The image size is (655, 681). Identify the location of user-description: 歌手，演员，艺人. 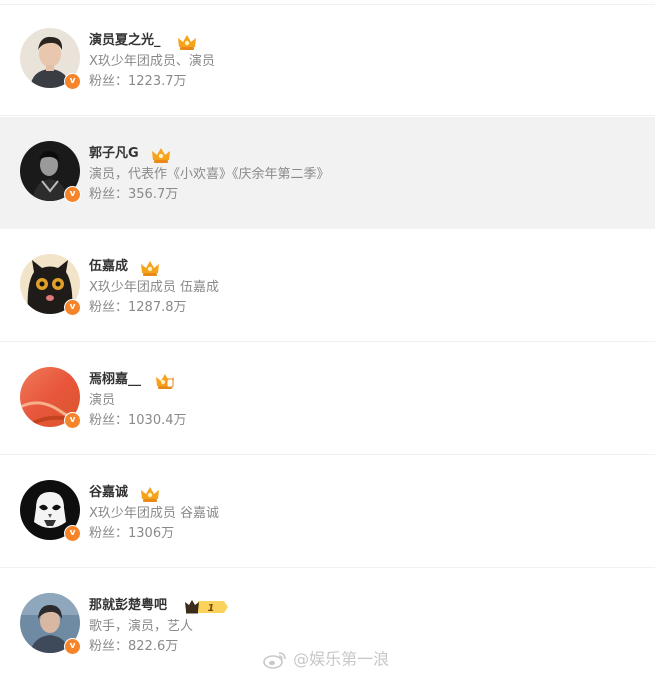
(141, 626).